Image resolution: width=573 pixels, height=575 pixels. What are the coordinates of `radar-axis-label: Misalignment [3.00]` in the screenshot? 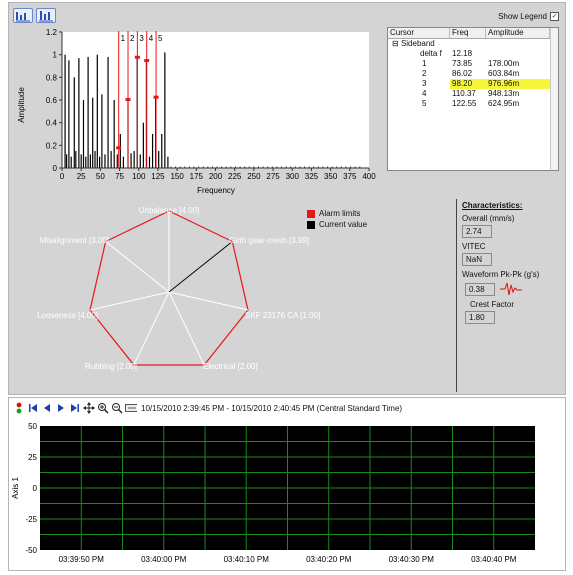 It's located at (74, 240).